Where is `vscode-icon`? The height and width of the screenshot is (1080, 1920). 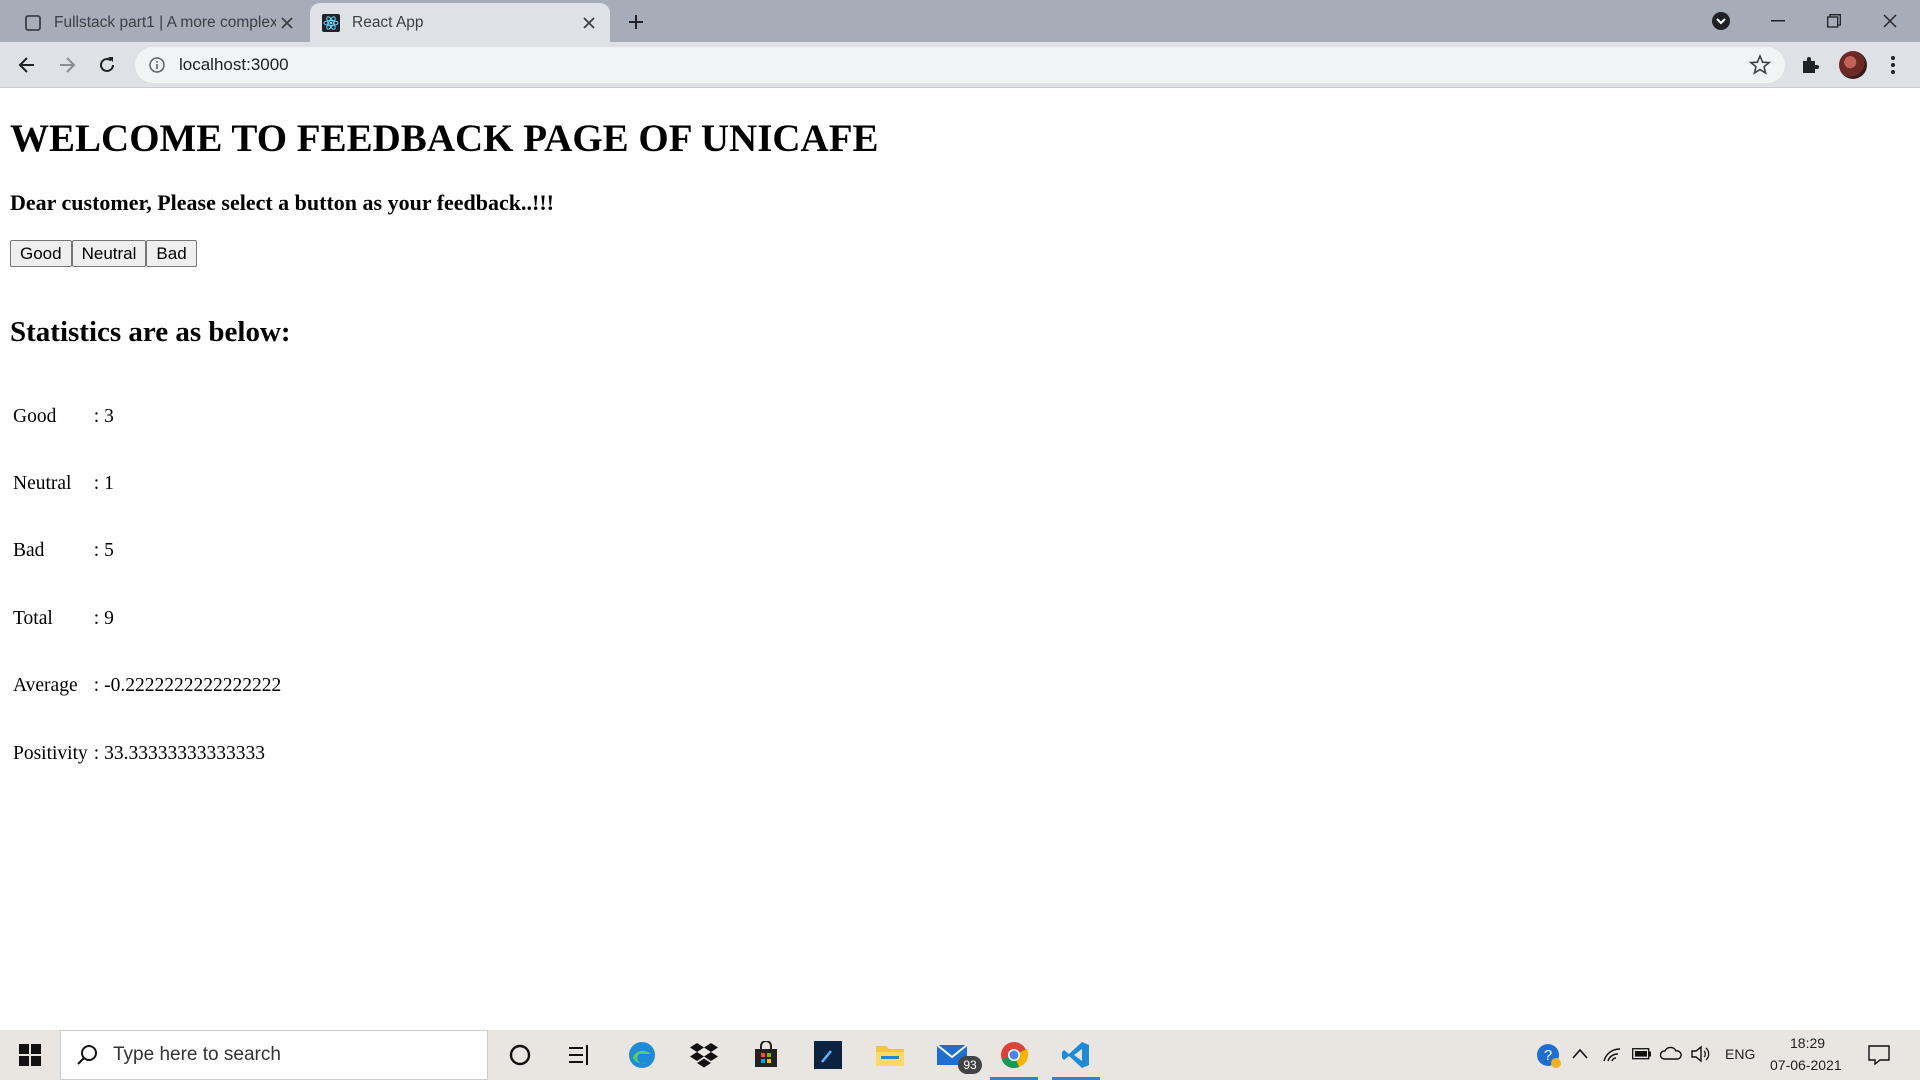
vscode-icon is located at coordinates (1075, 1055).